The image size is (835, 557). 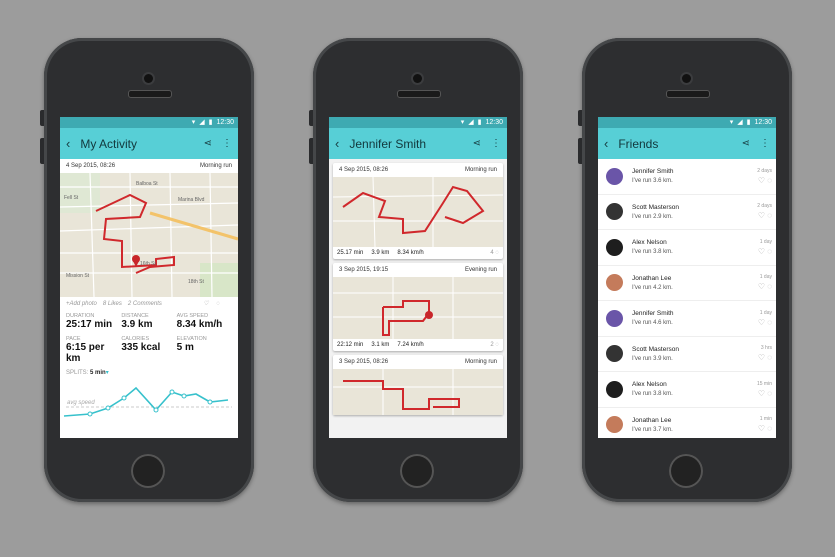 What do you see at coordinates (149, 372) in the screenshot?
I see `splits-selector: SPLITS: 5 min▾` at bounding box center [149, 372].